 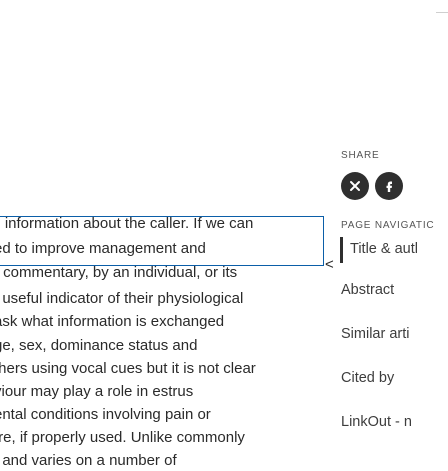 I want to click on article-line: ental conditions involving pain or, so click(x=105, y=414).